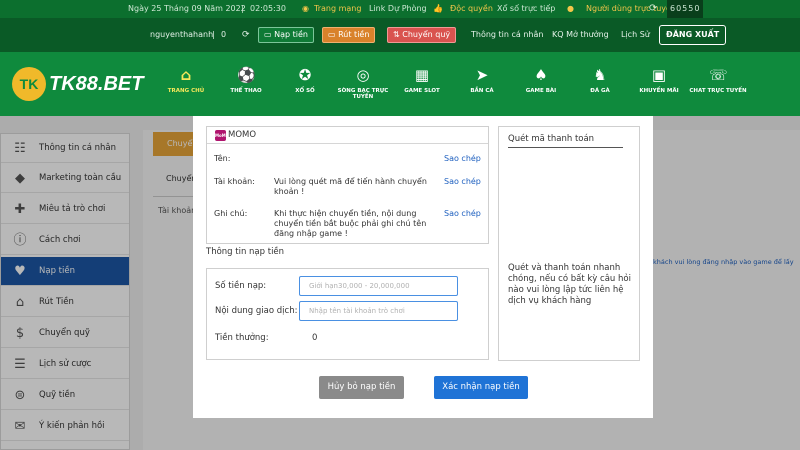 The height and width of the screenshot is (450, 800). Describe the element at coordinates (245, 252) in the screenshot. I see `deposit-section-title: Thông tin nạp tiền` at that location.